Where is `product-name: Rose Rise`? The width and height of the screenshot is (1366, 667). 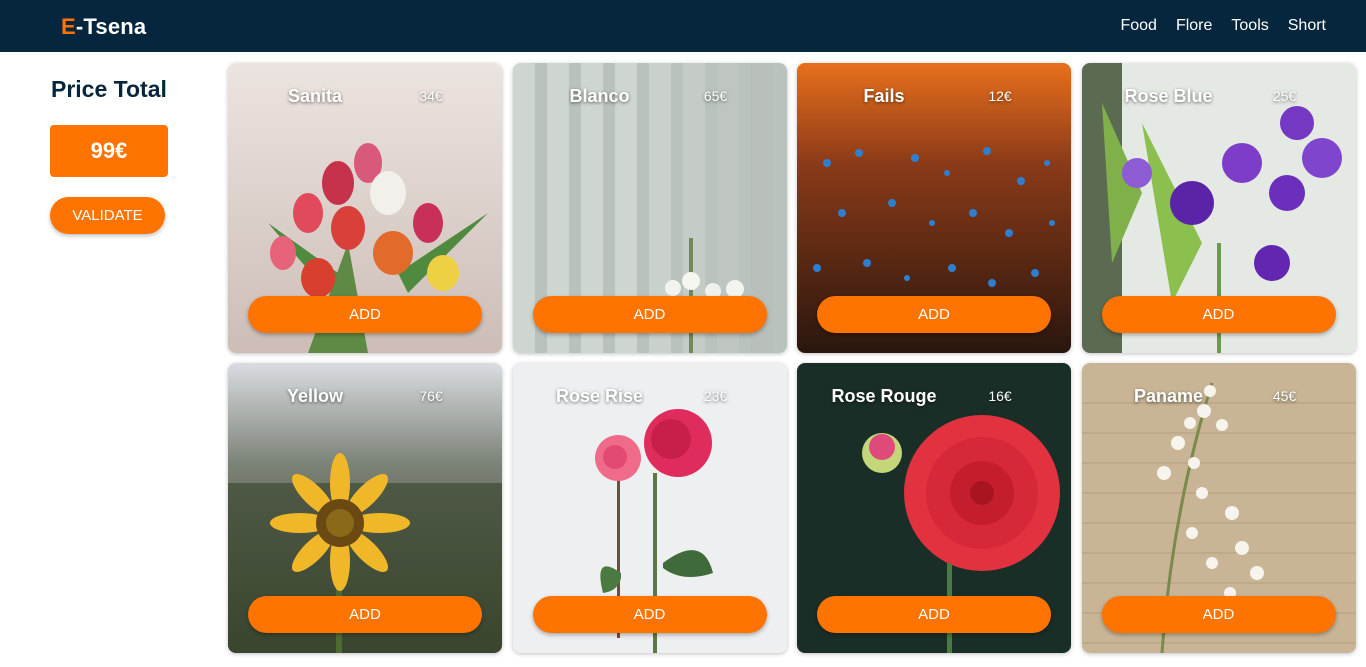
product-name: Rose Rise is located at coordinates (599, 396).